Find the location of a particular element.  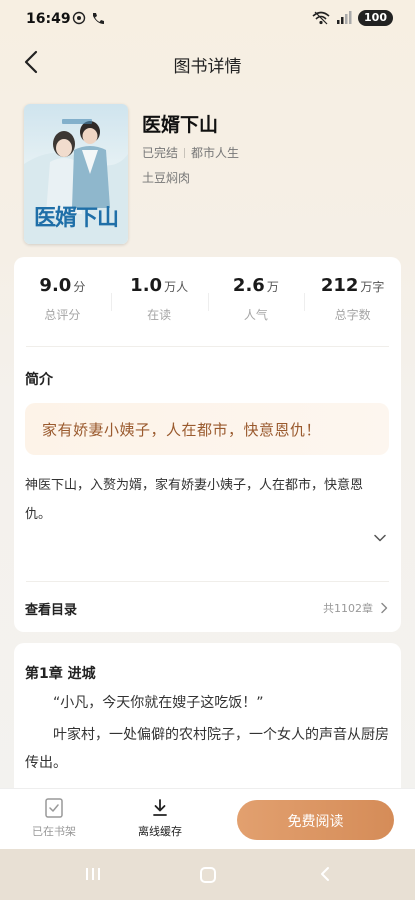

stat-label: 总字数 is located at coordinates (352, 315).